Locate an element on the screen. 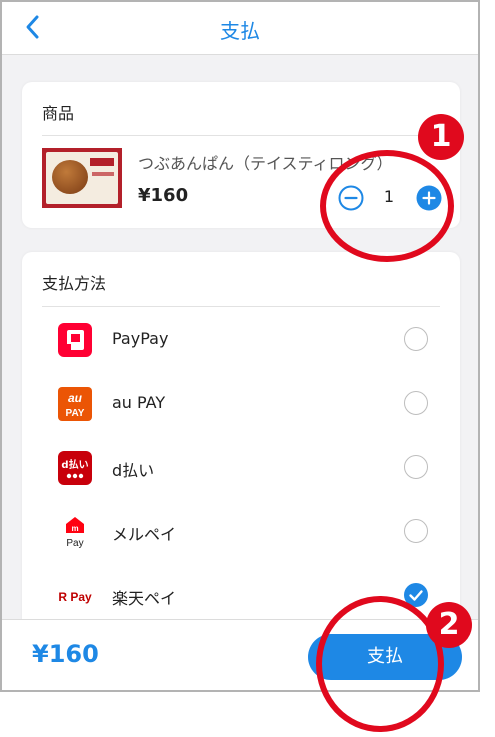  svg-text: m is located at coordinates (74, 528).